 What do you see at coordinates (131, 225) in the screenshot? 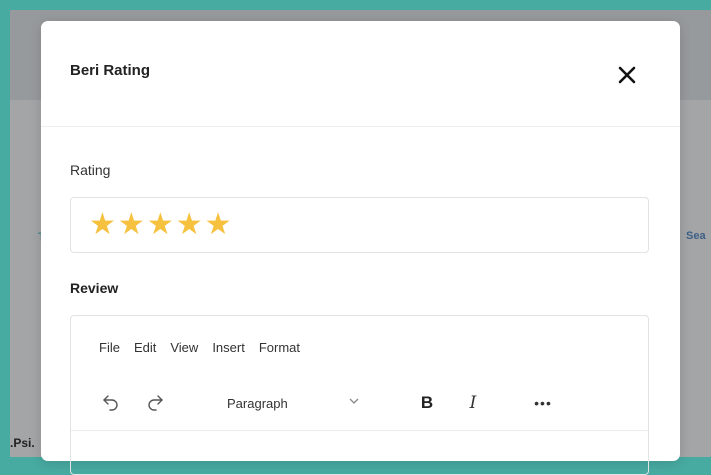
I see `star-icon-2: ★` at bounding box center [131, 225].